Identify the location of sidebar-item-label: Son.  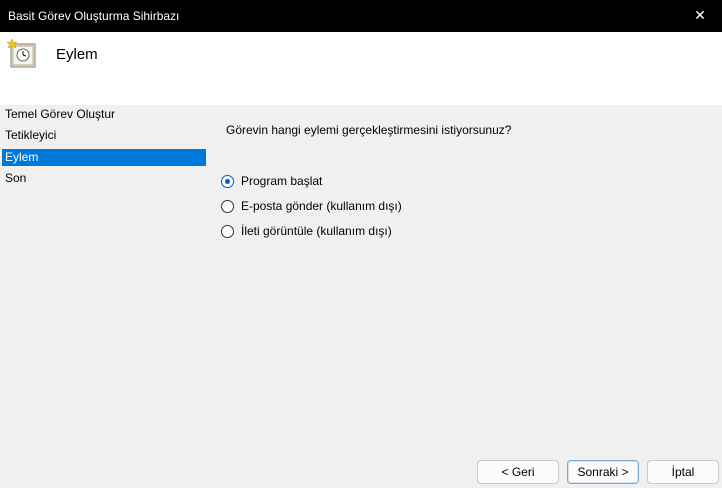
(16, 178).